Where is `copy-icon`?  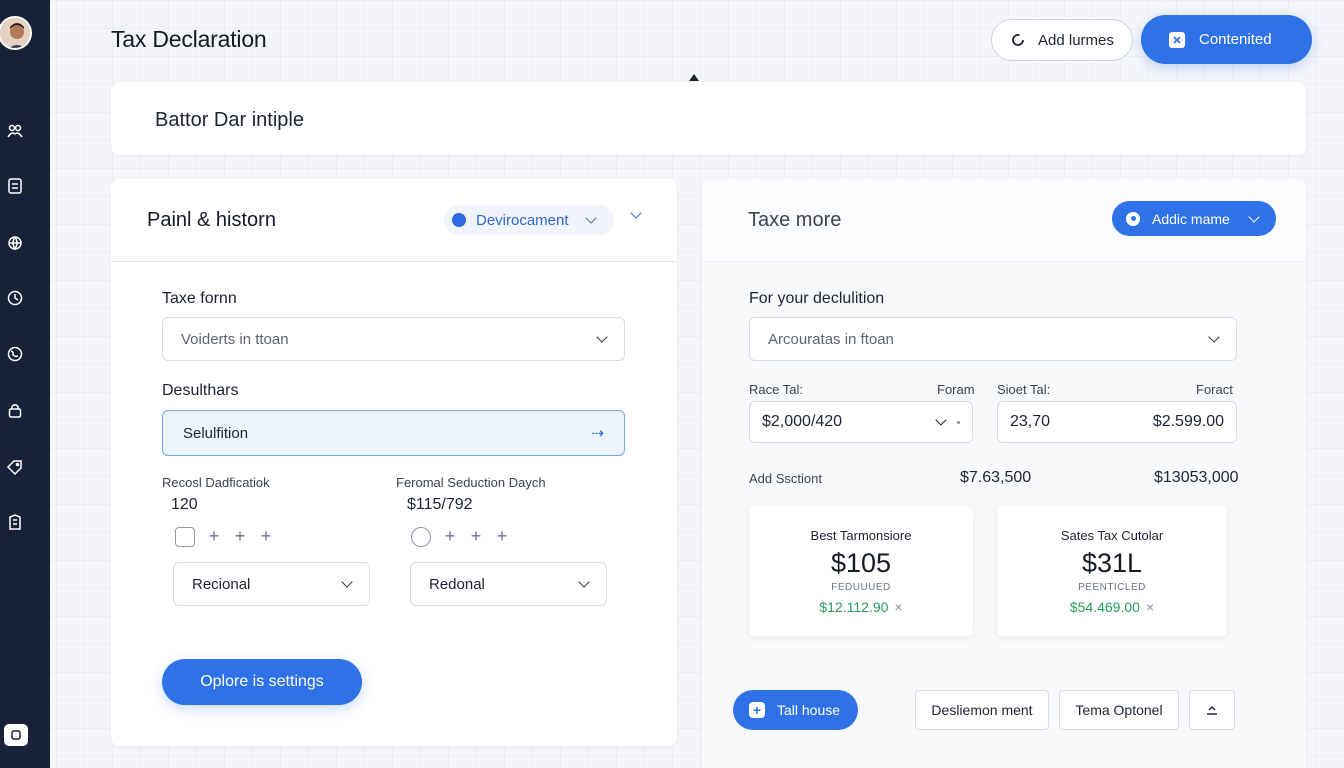 copy-icon is located at coordinates (185, 536).